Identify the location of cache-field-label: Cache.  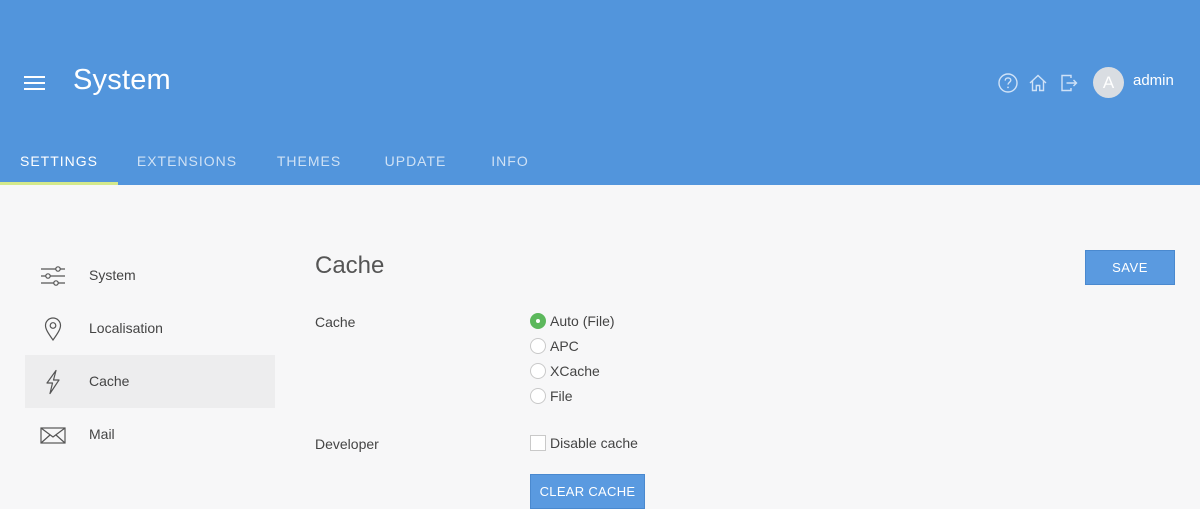
(335, 322).